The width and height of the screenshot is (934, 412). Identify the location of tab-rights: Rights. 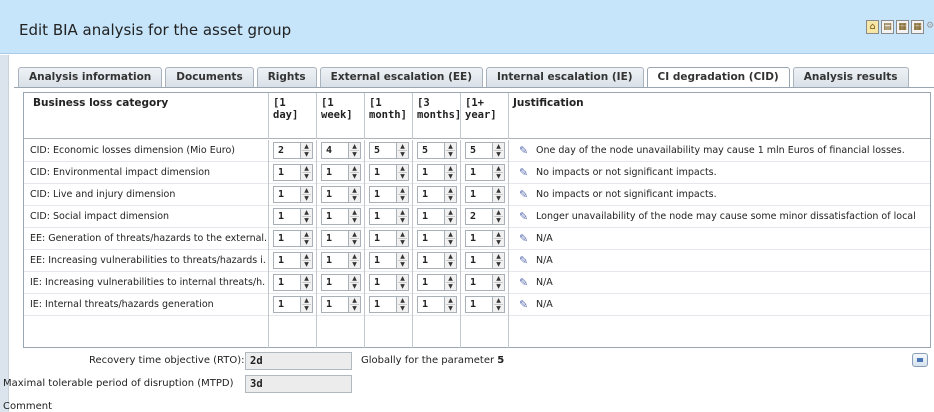
(286, 77).